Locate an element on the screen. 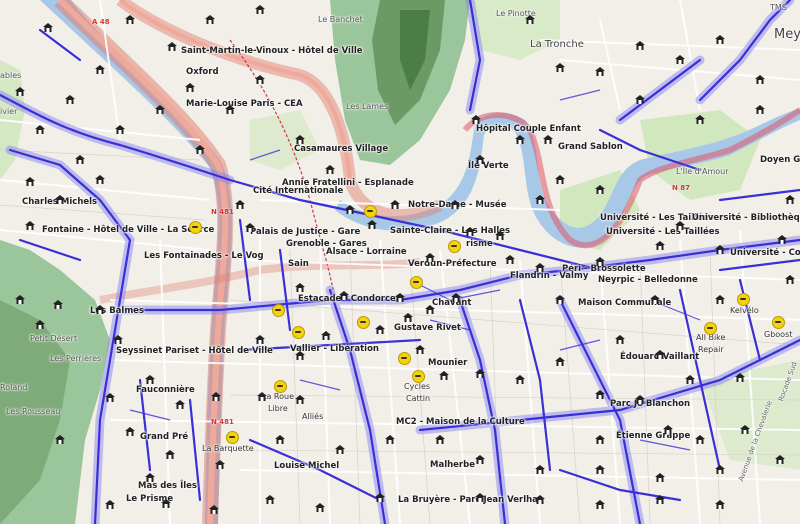 The image size is (800, 524). station-label: Grand Pré is located at coordinates (164, 437).